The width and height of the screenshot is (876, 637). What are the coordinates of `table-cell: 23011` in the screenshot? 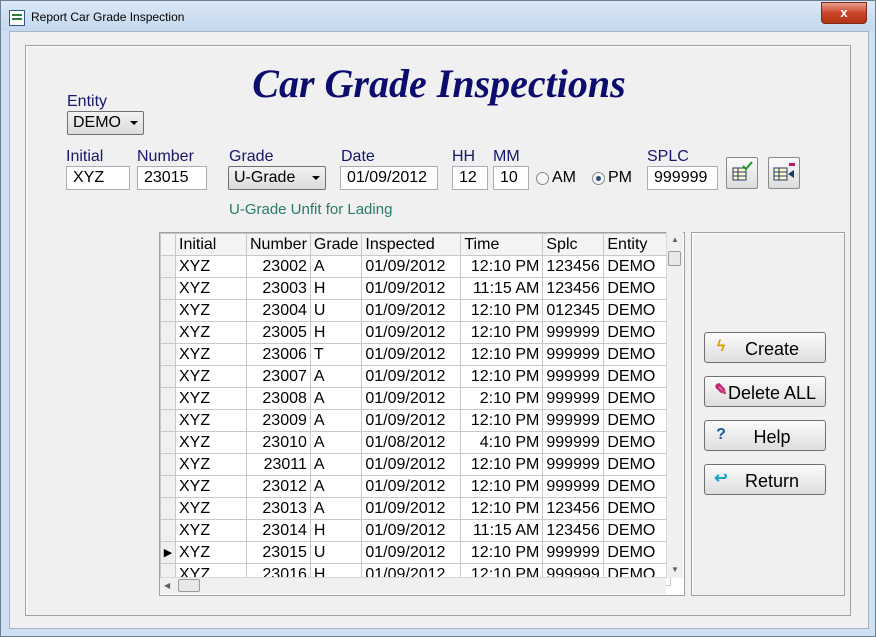 It's located at (278, 464).